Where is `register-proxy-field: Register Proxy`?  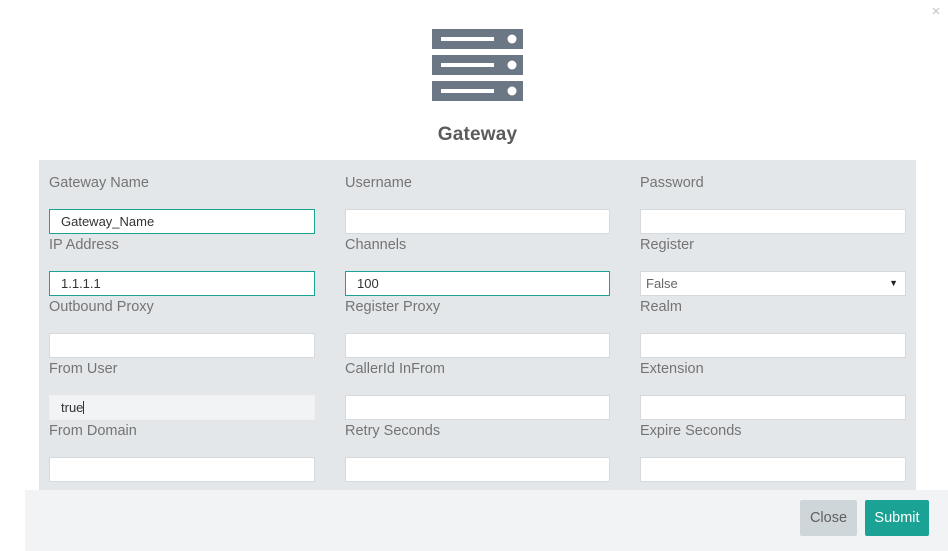 register-proxy-field: Register Proxy is located at coordinates (477, 327).